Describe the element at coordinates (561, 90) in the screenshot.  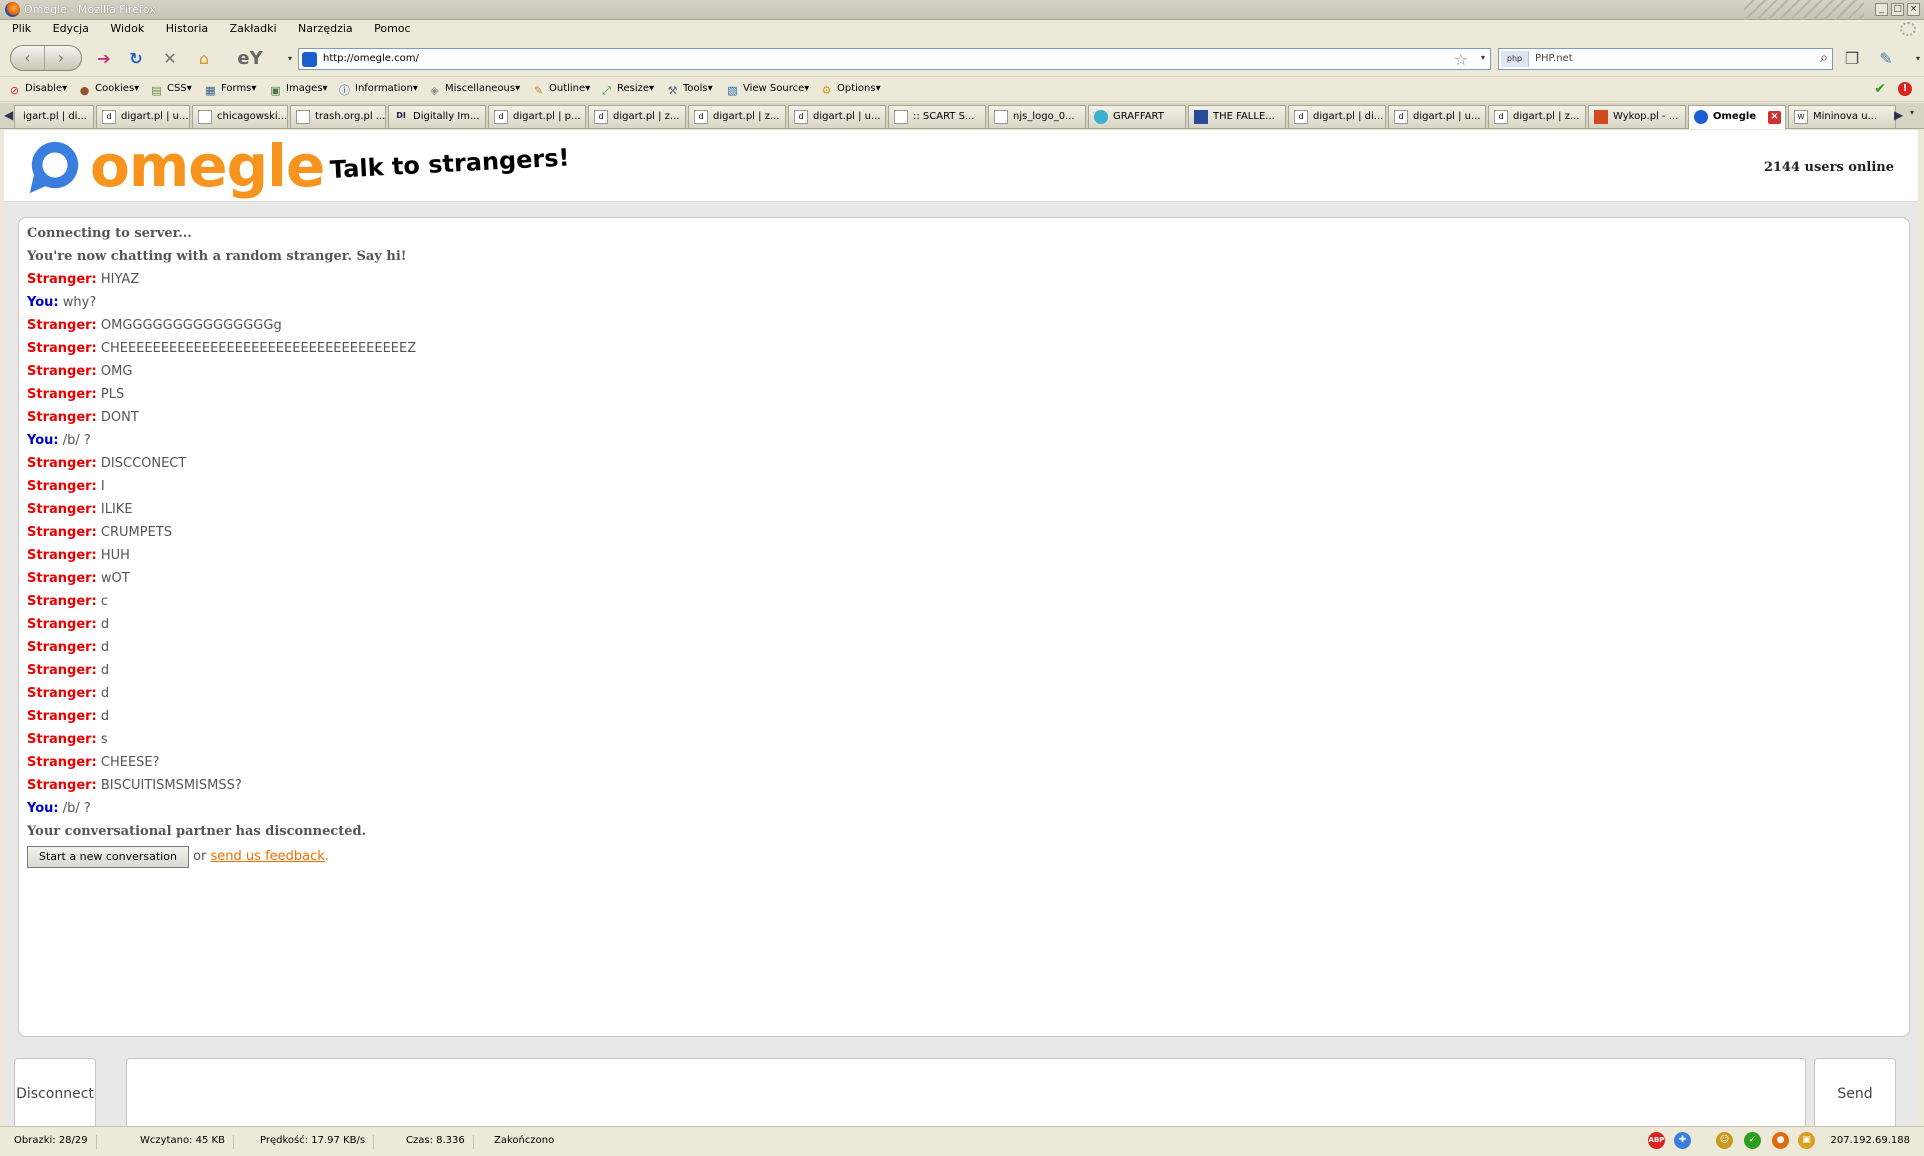
I see `devbar-outline: ✎ Outline▾` at that location.